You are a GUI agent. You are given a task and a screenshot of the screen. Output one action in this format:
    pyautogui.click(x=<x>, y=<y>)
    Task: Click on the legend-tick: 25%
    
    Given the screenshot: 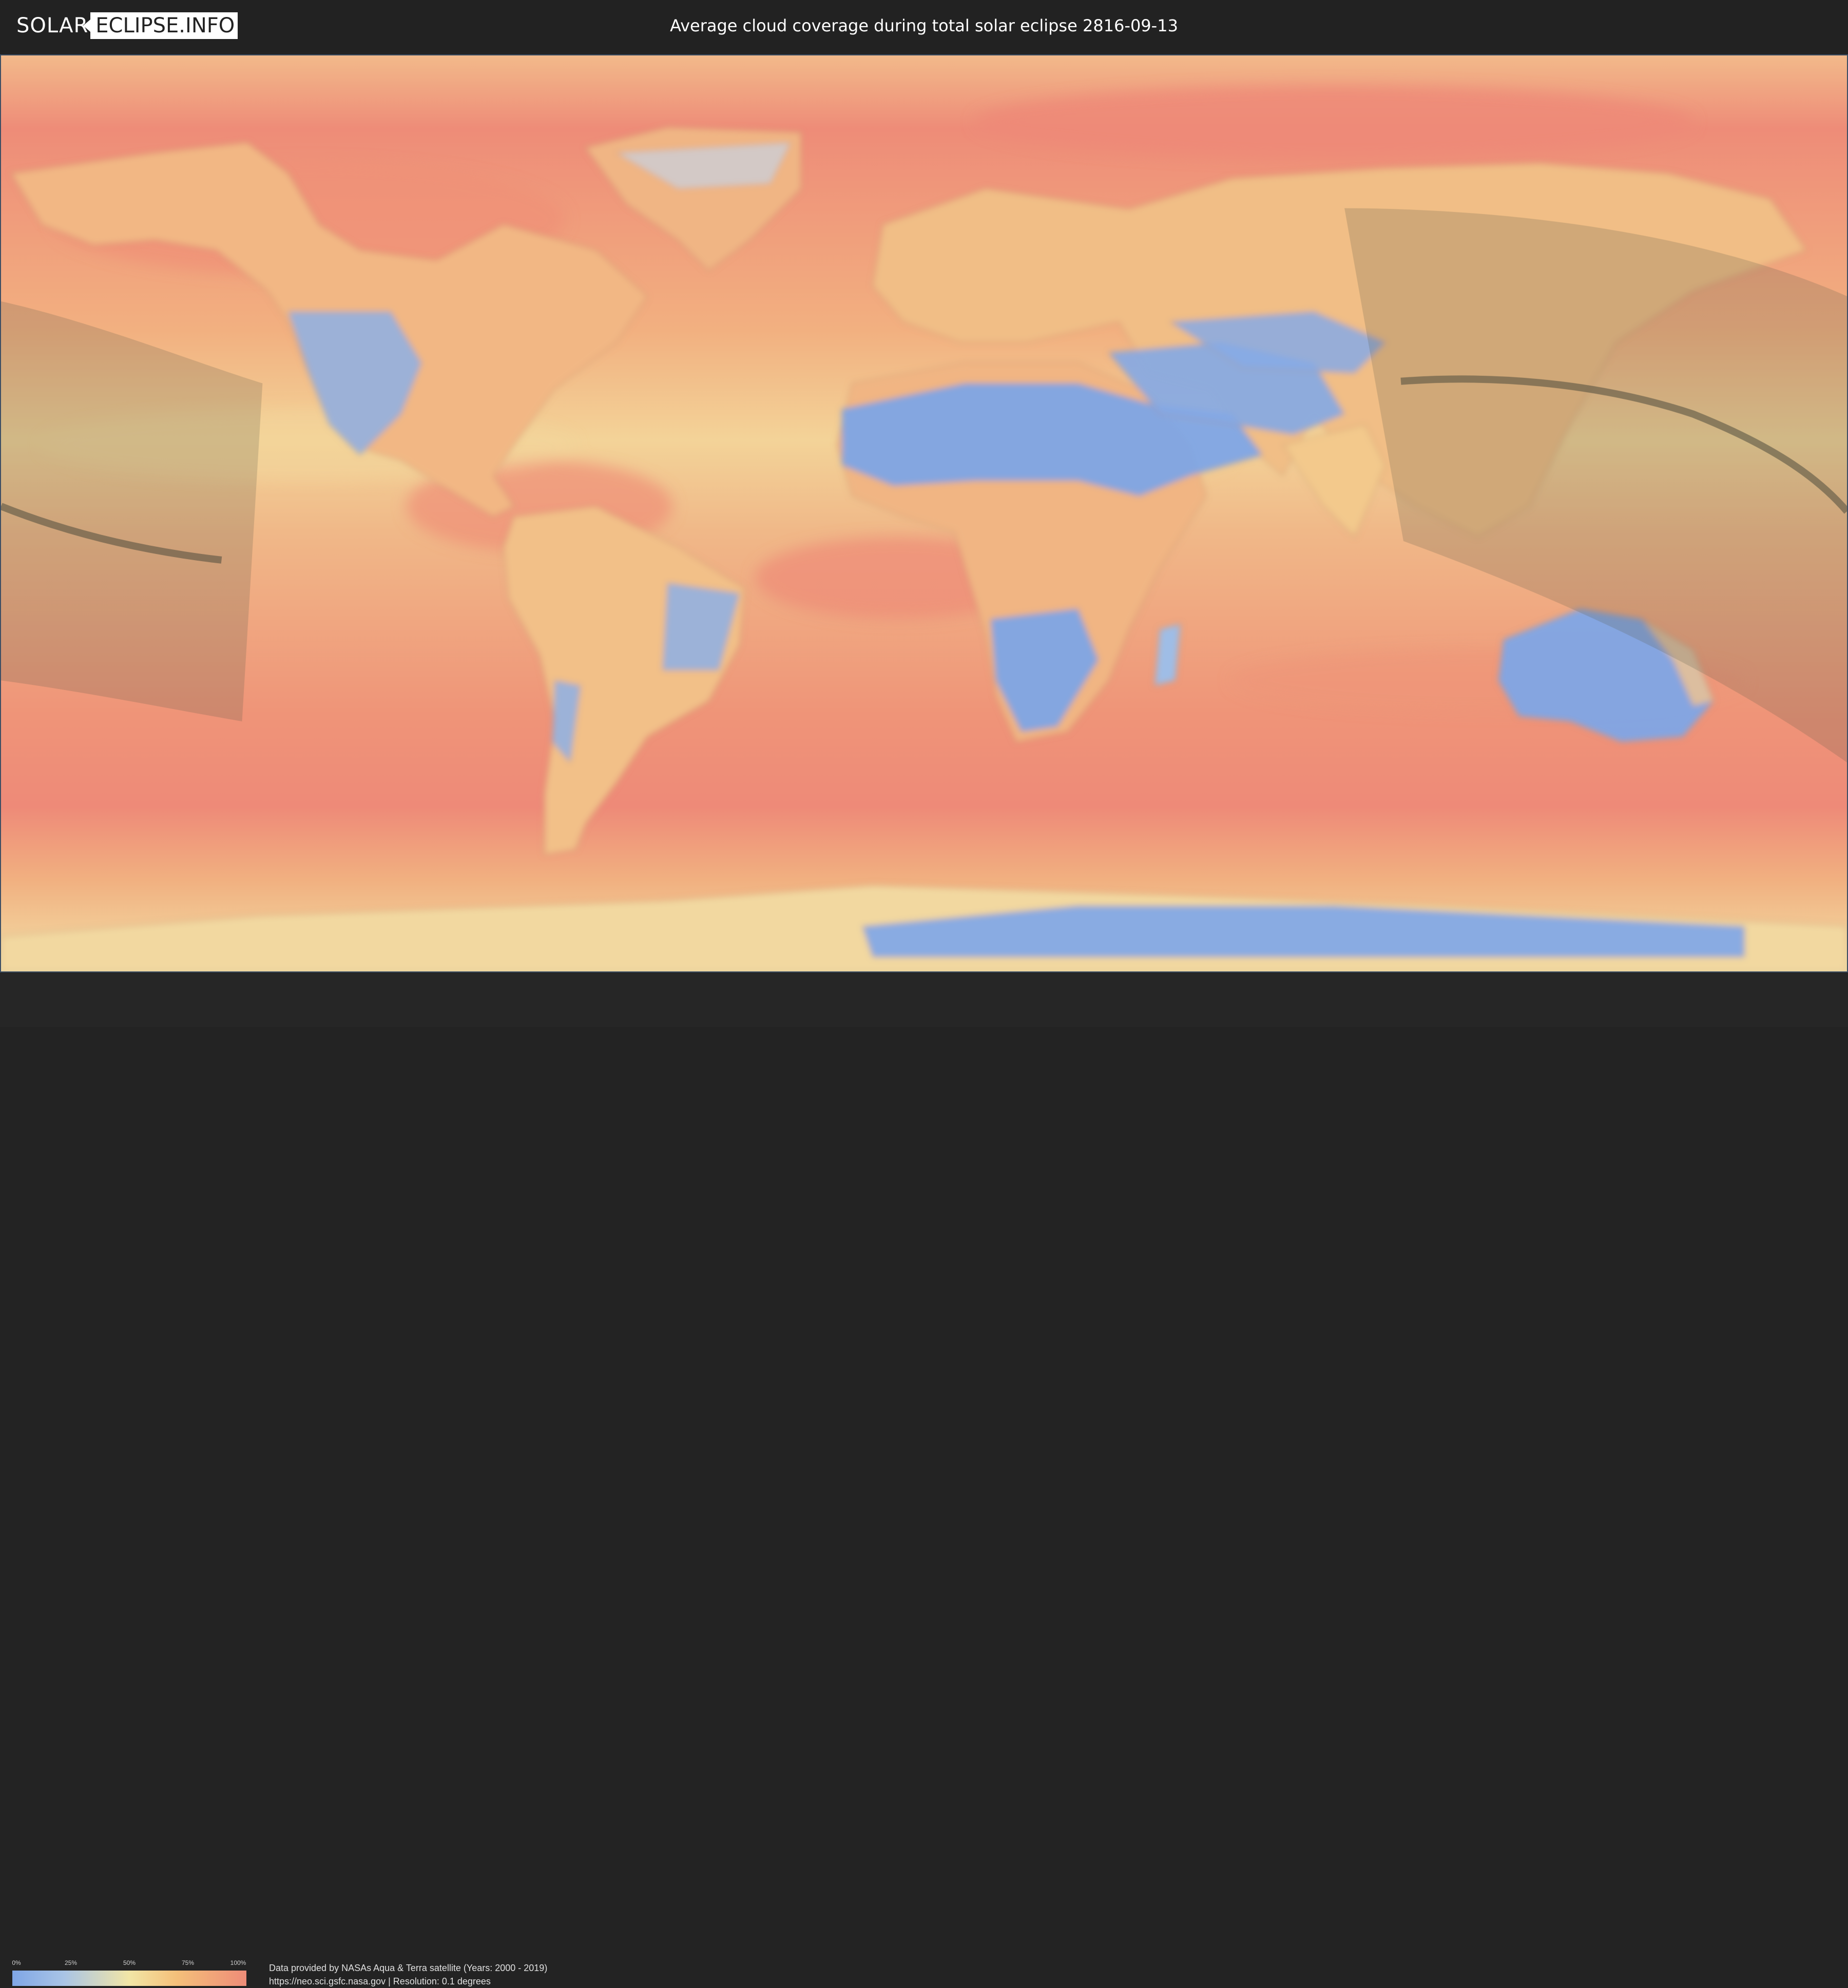 What is the action you would take?
    pyautogui.click(x=71, y=1963)
    